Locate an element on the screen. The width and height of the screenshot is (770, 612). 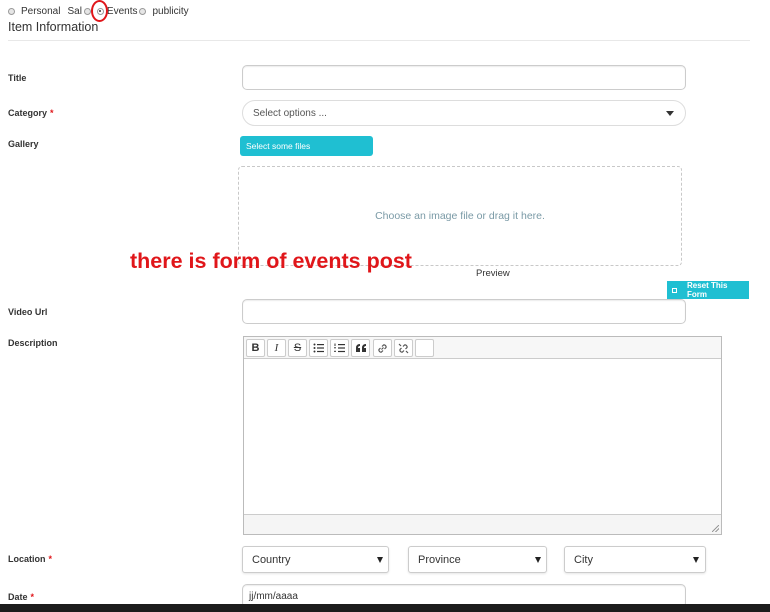
title-label: Title is located at coordinates (17, 78).